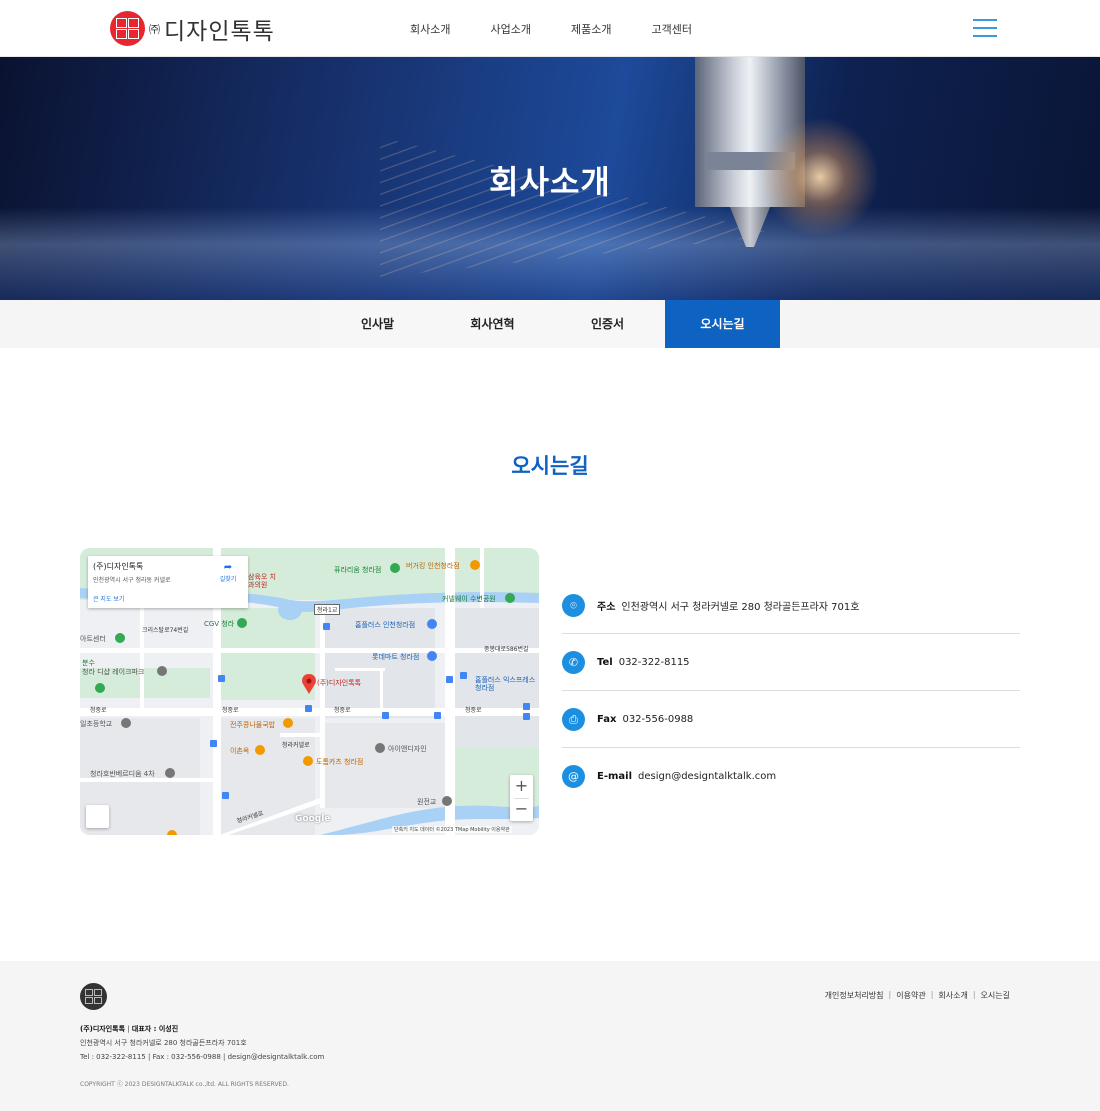  I want to click on contact-label: Fax, so click(607, 719).